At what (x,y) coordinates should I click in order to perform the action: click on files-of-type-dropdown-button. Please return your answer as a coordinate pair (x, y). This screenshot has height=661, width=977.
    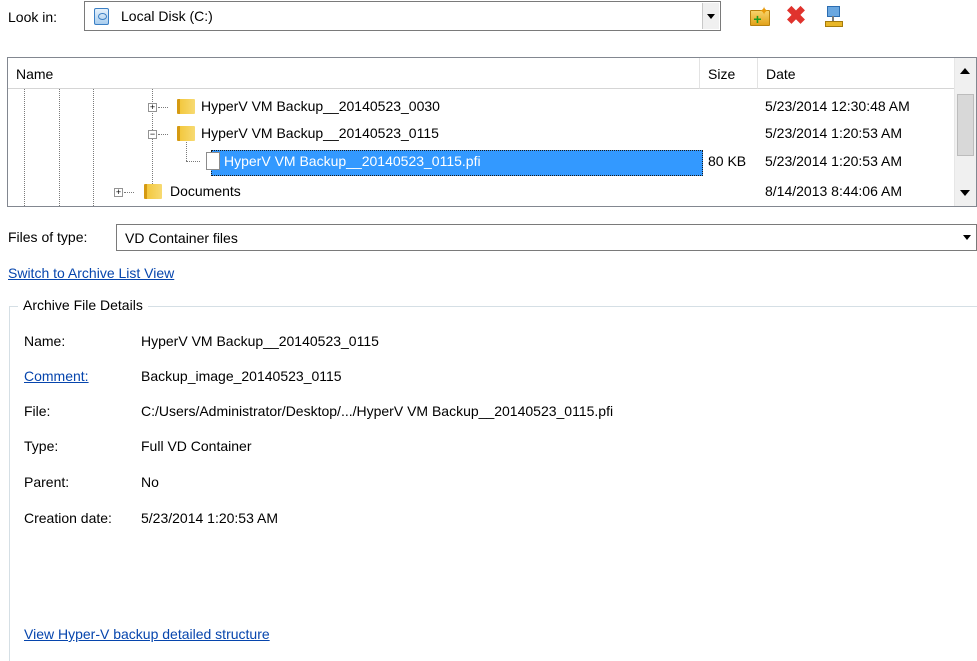
    Looking at the image, I should click on (966, 237).